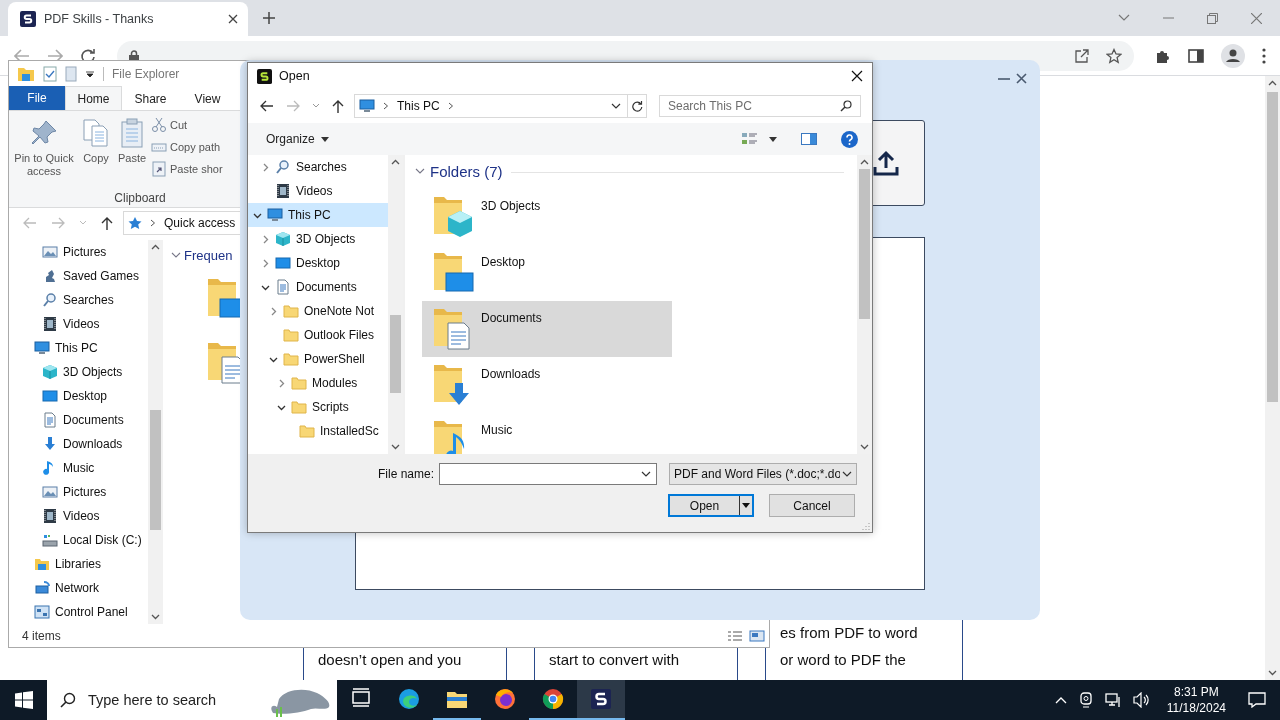 The height and width of the screenshot is (720, 1280). Describe the element at coordinates (99, 19) in the screenshot. I see `tab-title: PDF Skills - Thanks` at that location.